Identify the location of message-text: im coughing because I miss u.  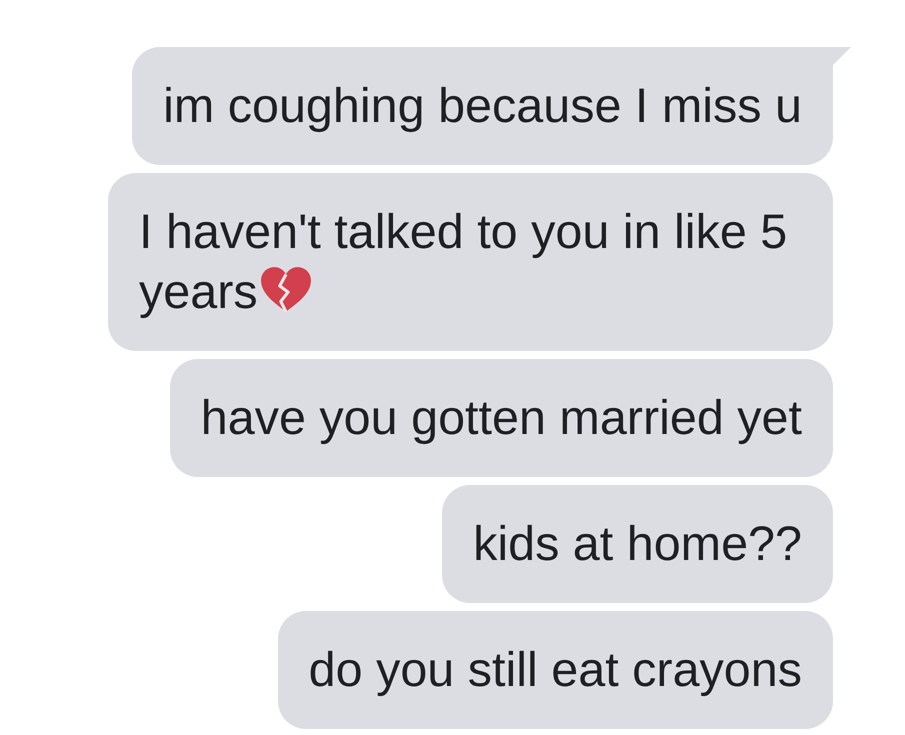
(482, 106).